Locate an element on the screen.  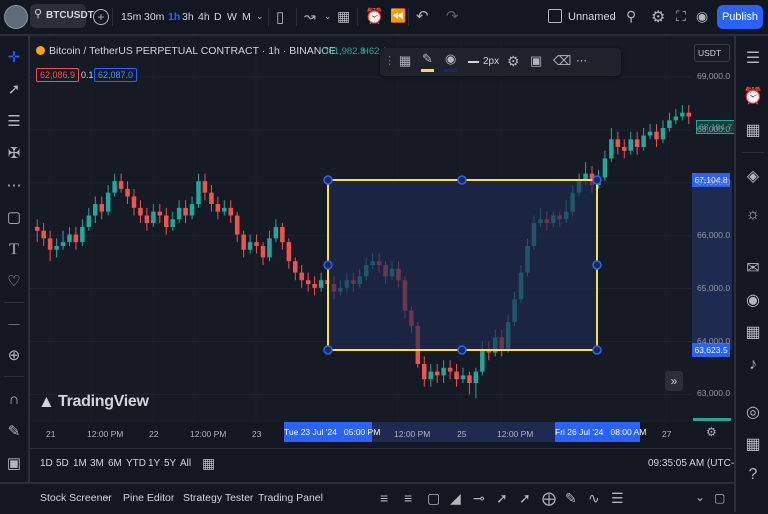
layout-checkbox-icon is located at coordinates (555, 16).